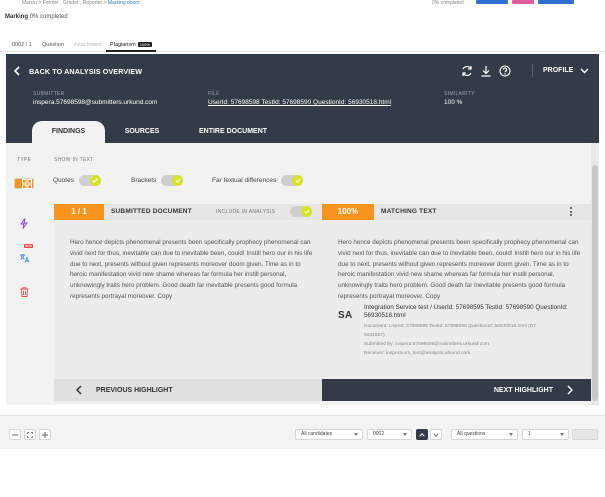 The image size is (605, 497). I want to click on questions-select: All questions, so click(484, 434).